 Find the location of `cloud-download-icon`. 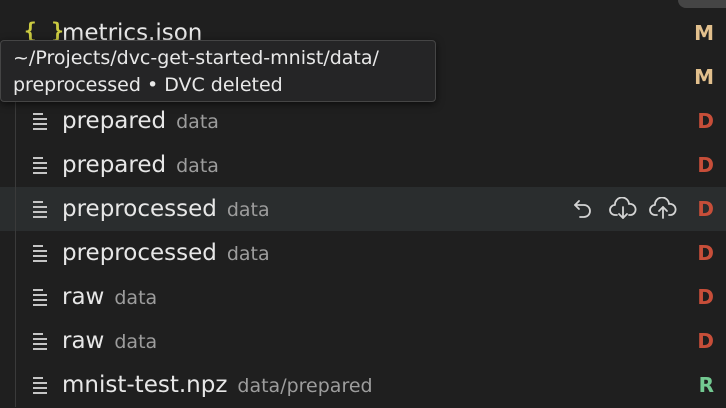

cloud-download-icon is located at coordinates (623, 209).